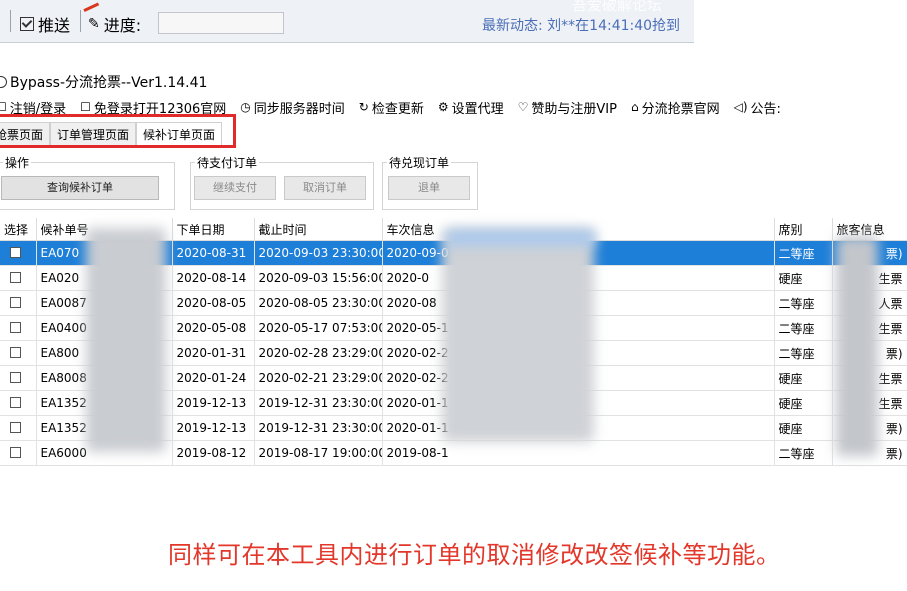  Describe the element at coordinates (397, 109) in the screenshot. I see `menu-label: 检查更新` at that location.